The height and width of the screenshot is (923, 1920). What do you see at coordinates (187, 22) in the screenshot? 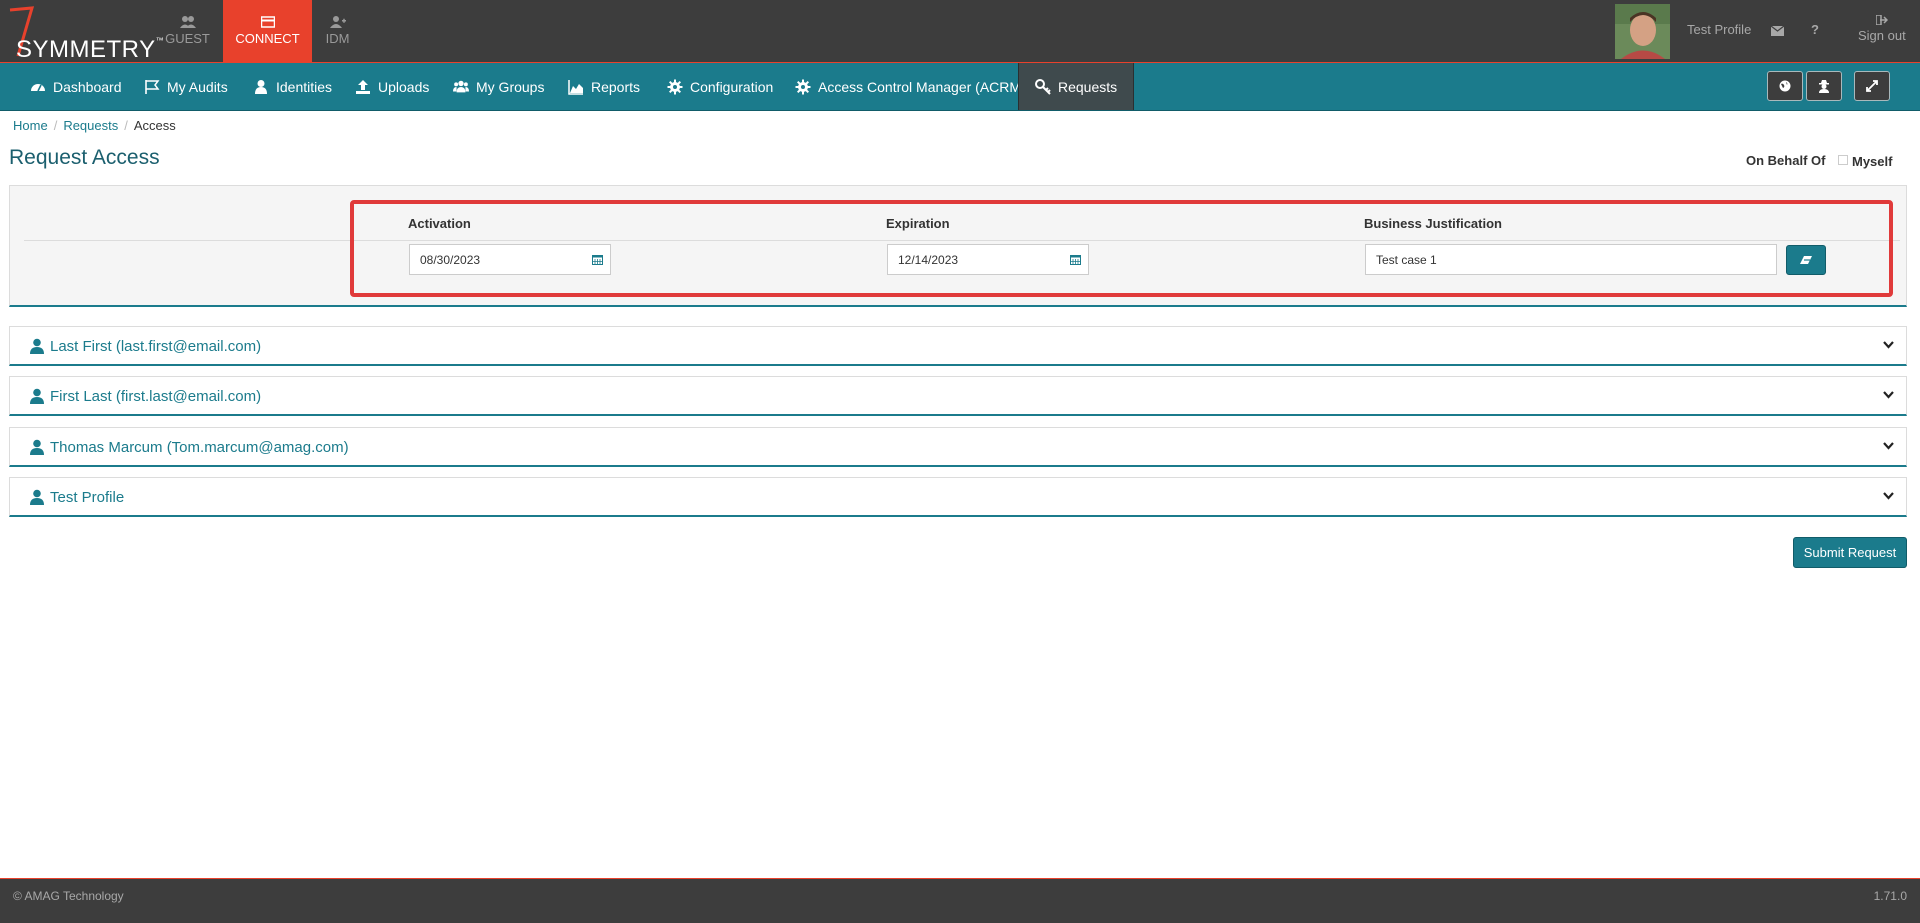
I see `users-icon` at bounding box center [187, 22].